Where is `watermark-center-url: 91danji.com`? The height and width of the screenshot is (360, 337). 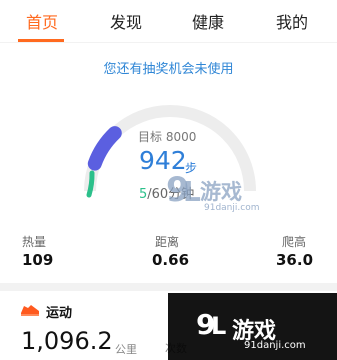
watermark-center-url: 91danji.com is located at coordinates (232, 208).